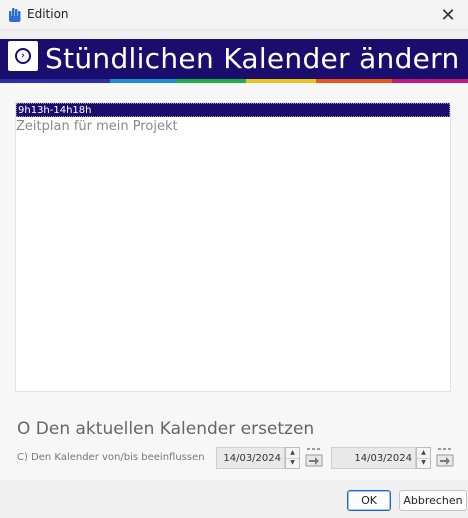  I want to click on date-from-field: 14/03/2024, so click(250, 458).